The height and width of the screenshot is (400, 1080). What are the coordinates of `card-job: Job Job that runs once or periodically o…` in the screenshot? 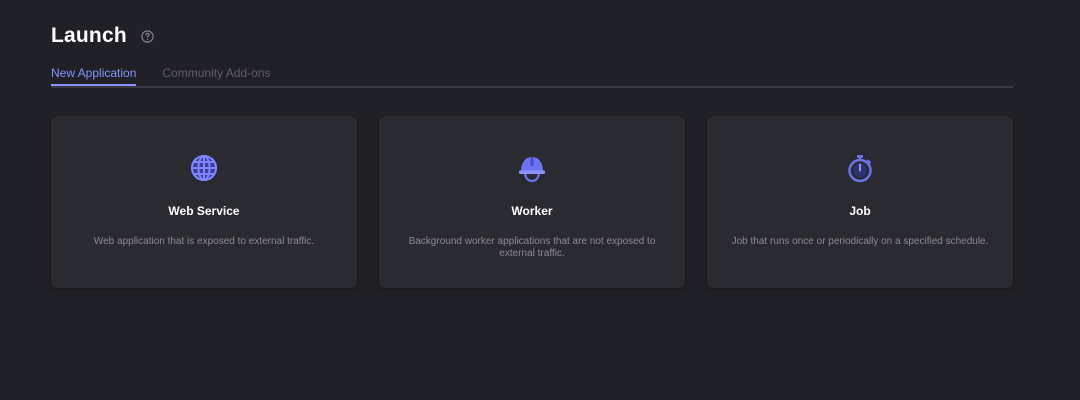 It's located at (860, 202).